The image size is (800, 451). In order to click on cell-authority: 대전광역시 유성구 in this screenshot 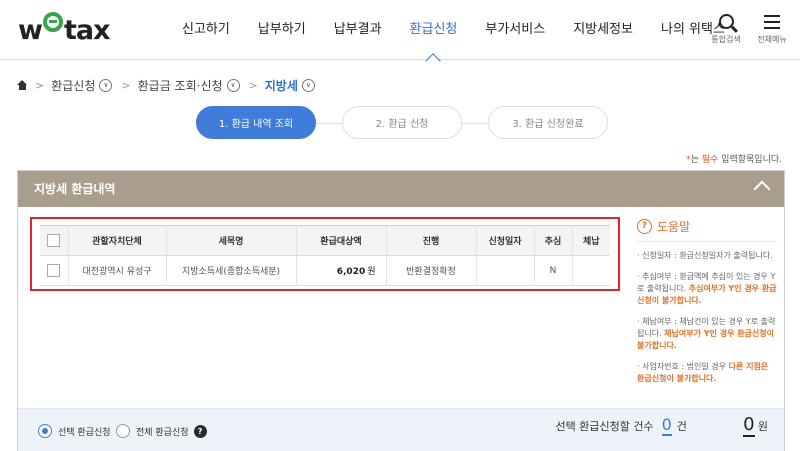, I will do `click(117, 270)`.